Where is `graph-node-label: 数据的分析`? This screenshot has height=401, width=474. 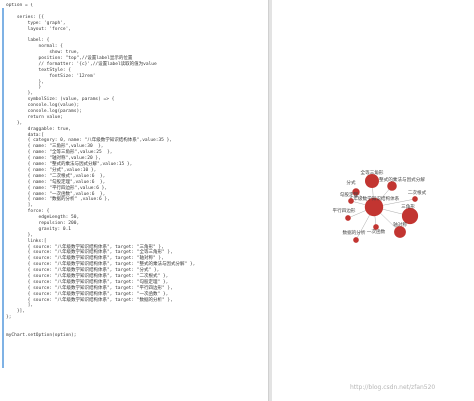
graph-node-label: 数据的分析 is located at coordinates (354, 232).